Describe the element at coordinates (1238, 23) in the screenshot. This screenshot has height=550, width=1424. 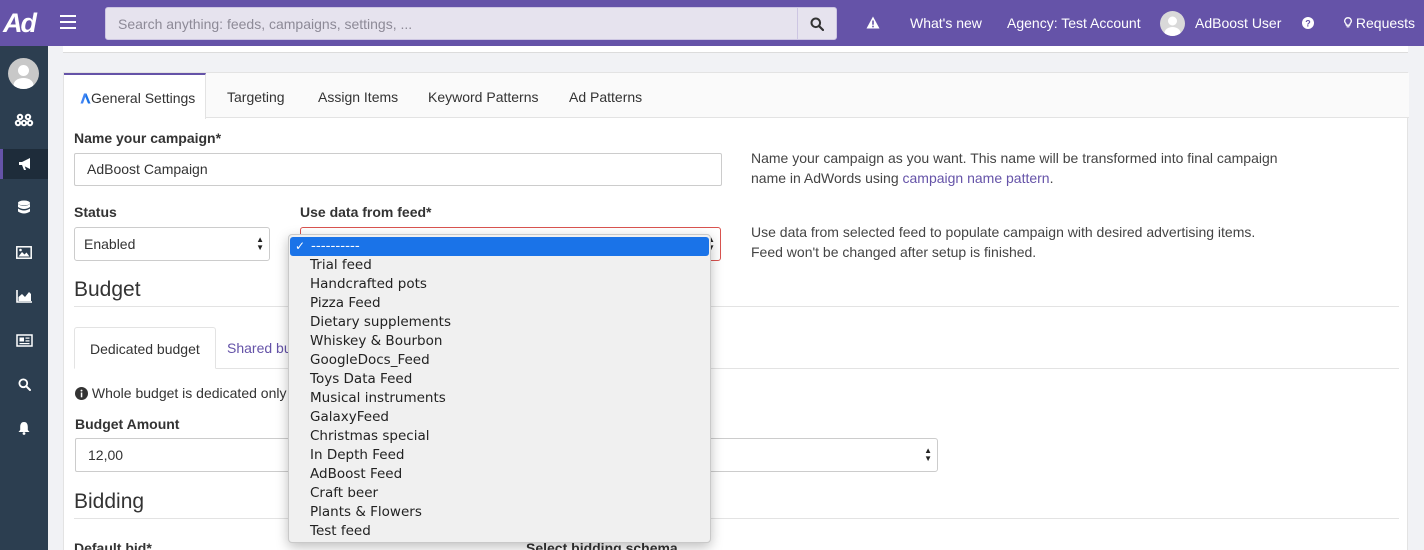
I see `user-menu: AdBoost User` at that location.